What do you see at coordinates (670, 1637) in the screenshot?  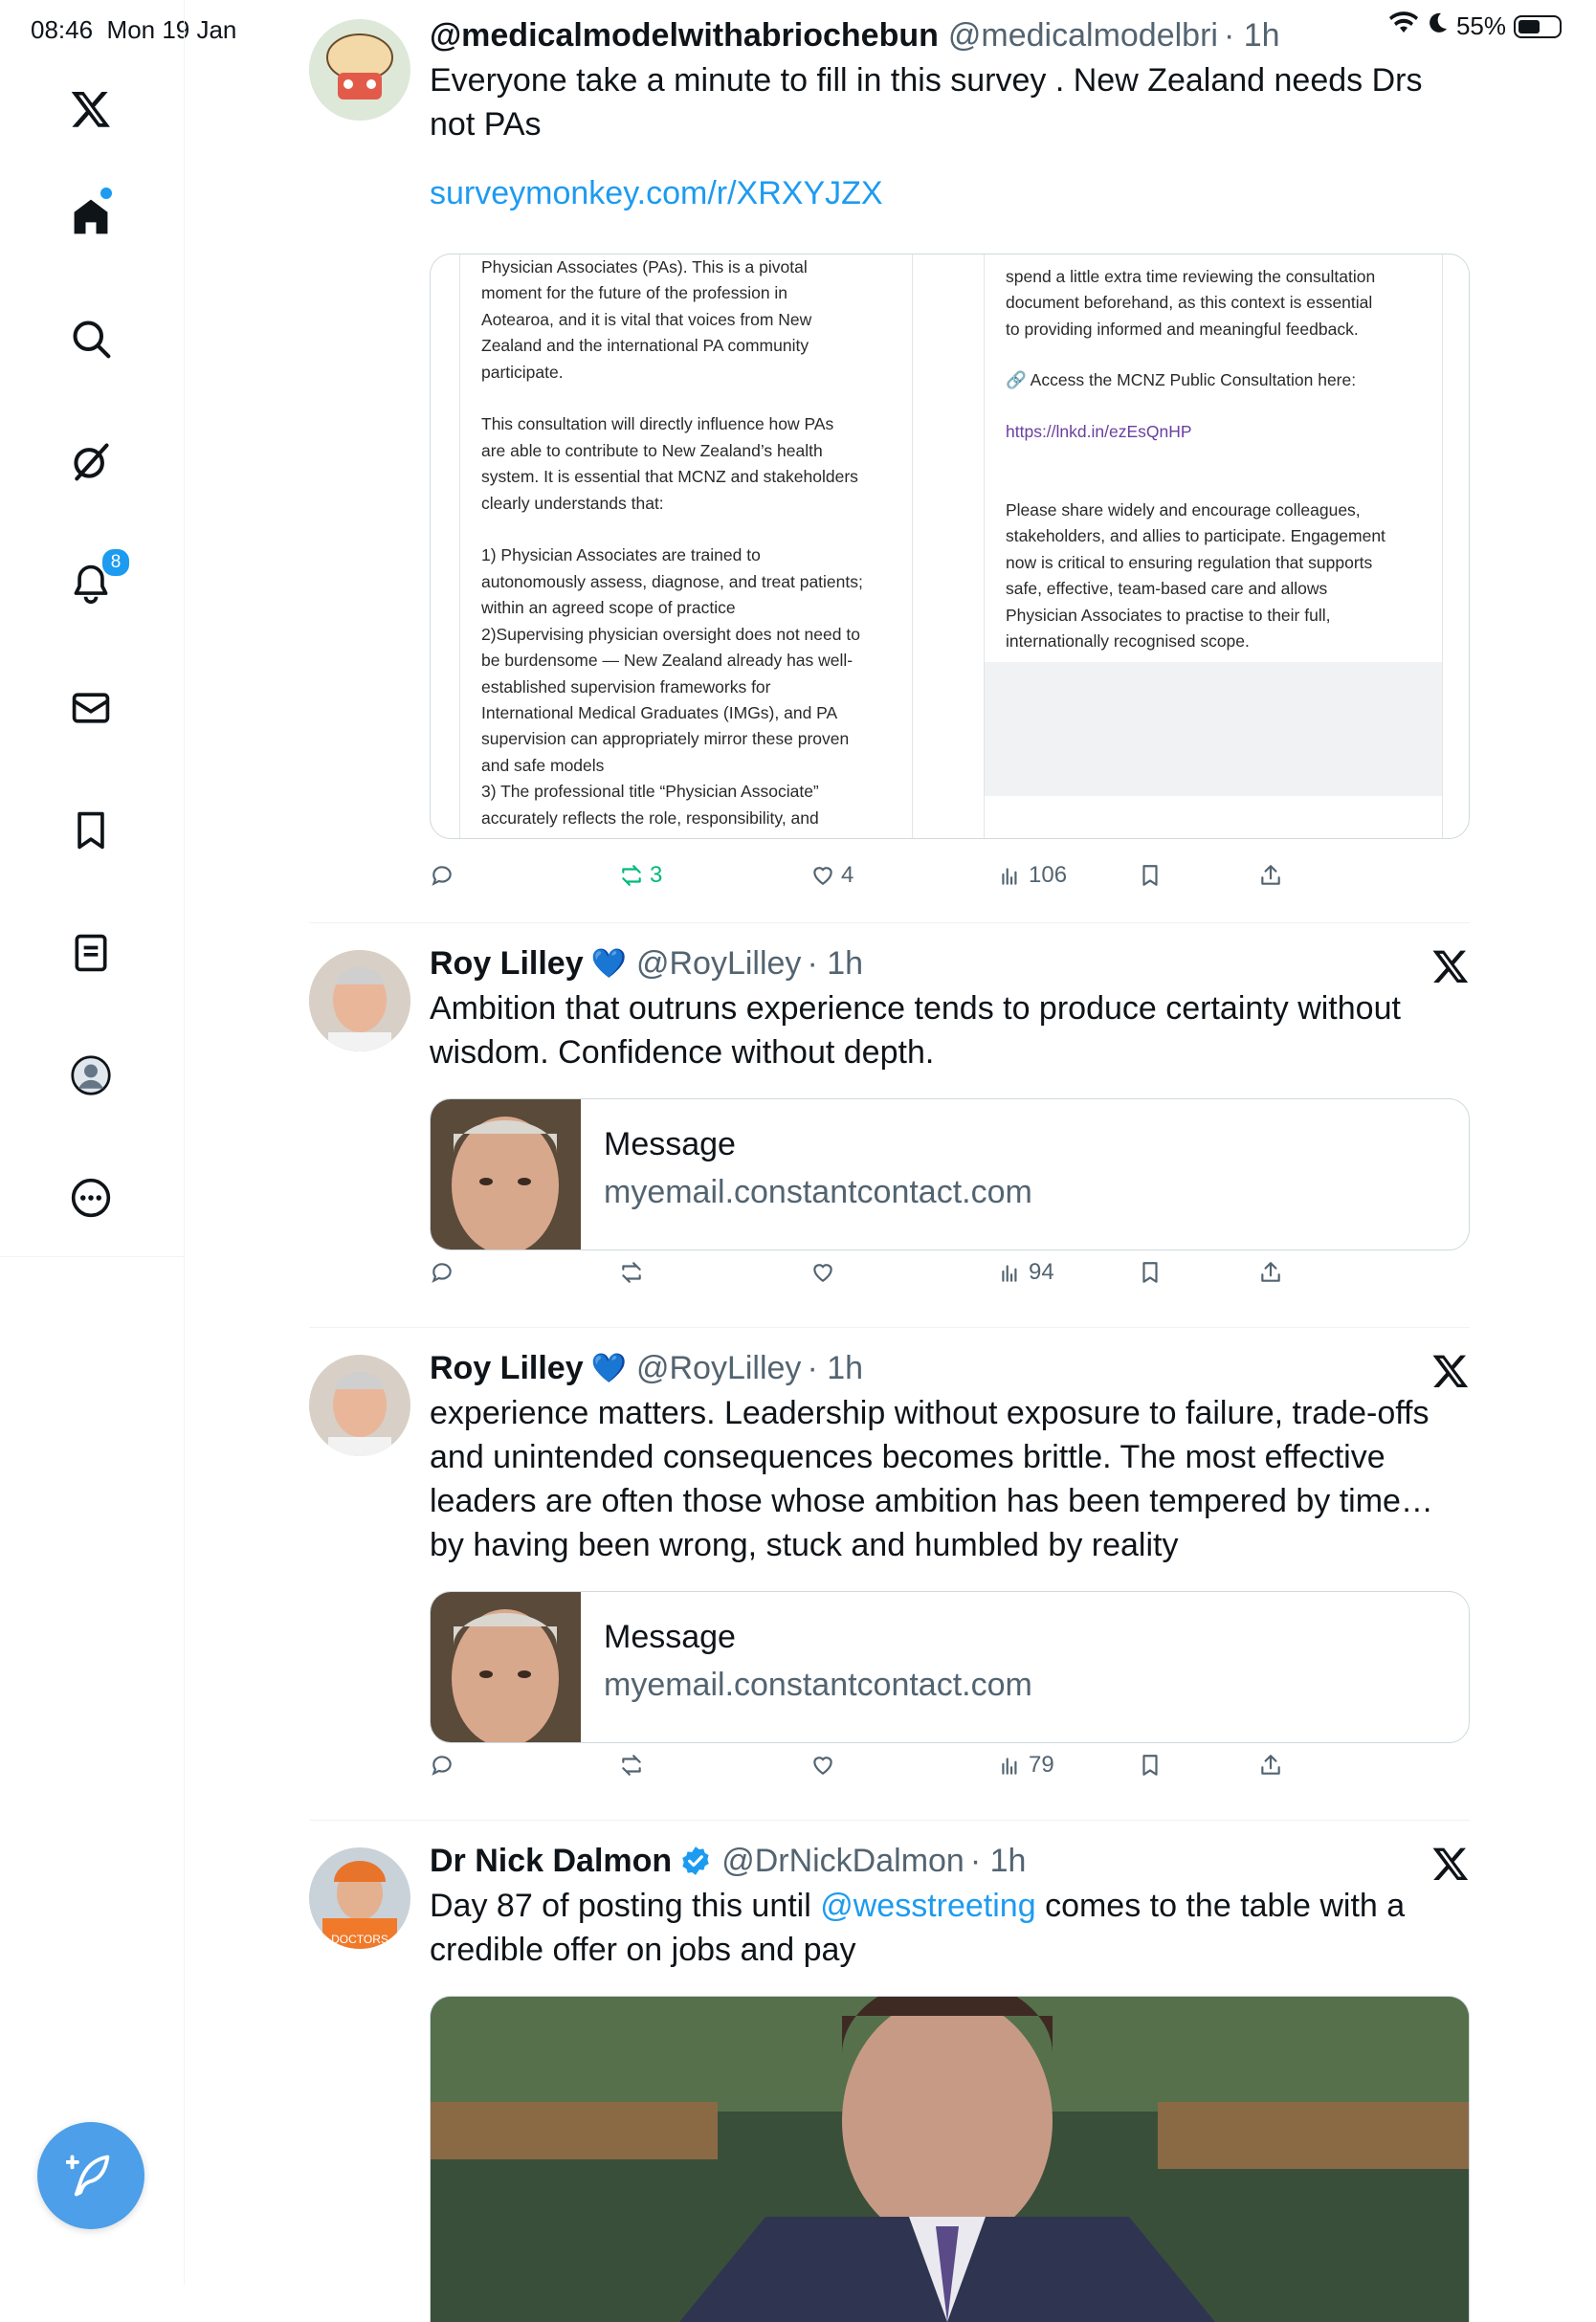 I see `link-card-title: Message` at bounding box center [670, 1637].